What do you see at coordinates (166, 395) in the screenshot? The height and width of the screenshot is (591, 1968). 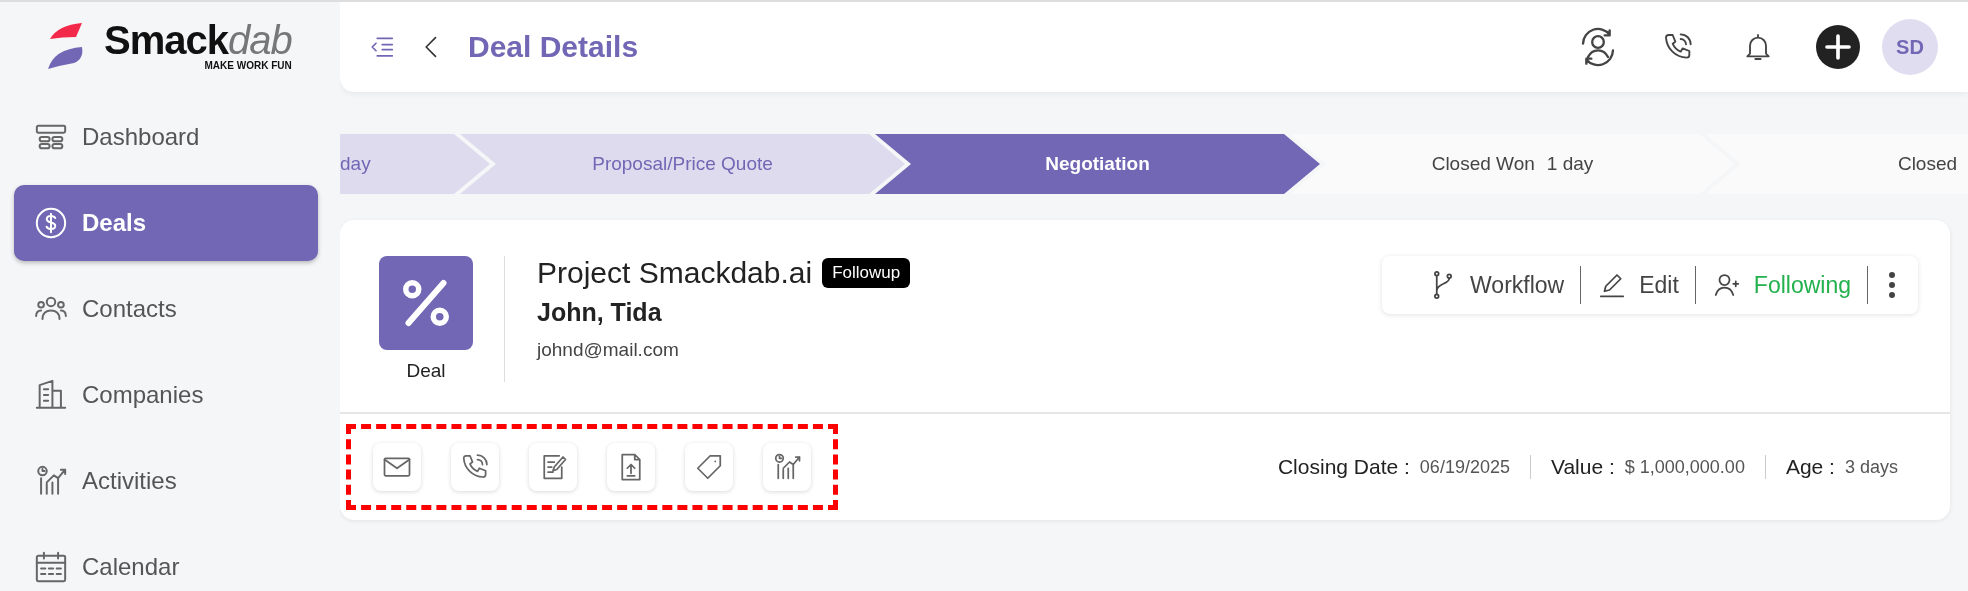 I see `sidebar-item: Companies` at bounding box center [166, 395].